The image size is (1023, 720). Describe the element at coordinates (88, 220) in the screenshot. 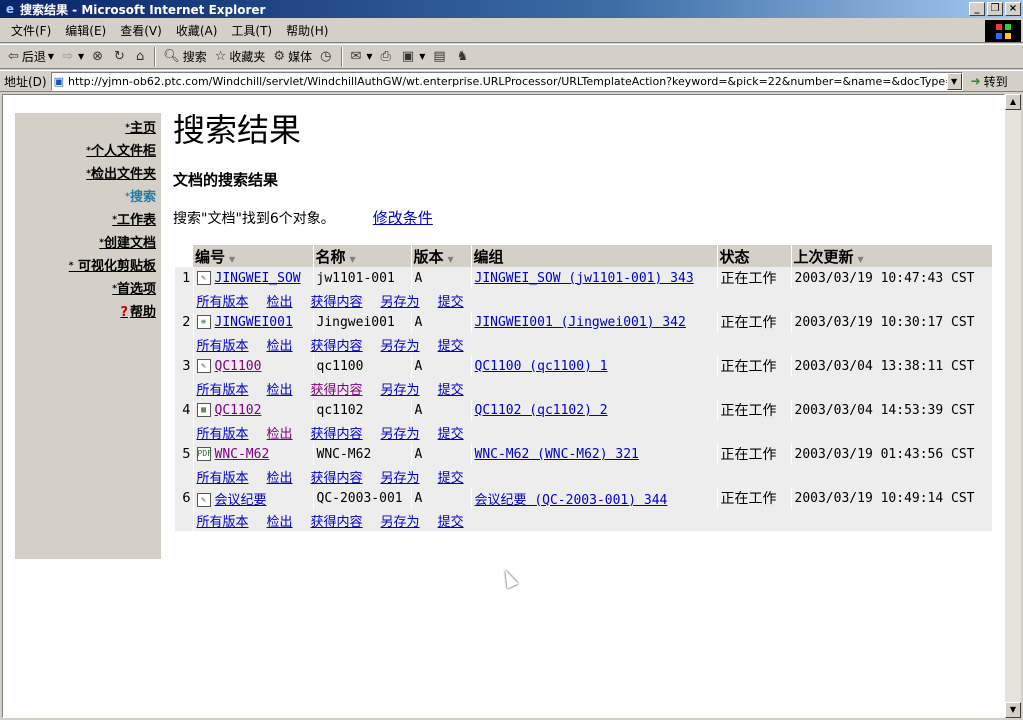

I see `nav-worksheet: *工作表` at that location.